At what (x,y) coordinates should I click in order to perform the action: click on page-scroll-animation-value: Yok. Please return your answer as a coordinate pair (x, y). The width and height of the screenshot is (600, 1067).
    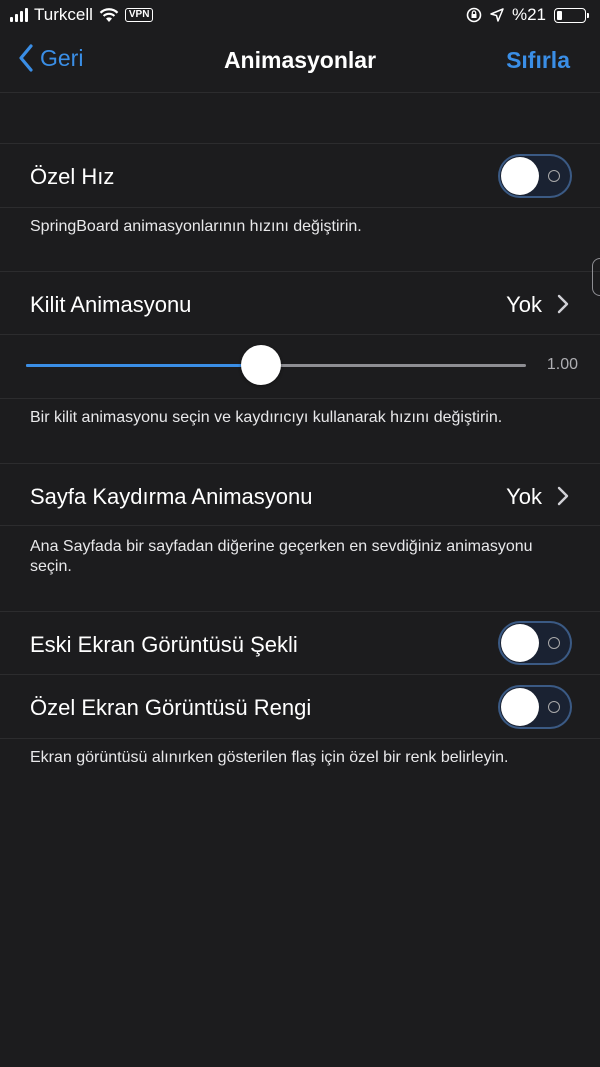
    Looking at the image, I should click on (524, 496).